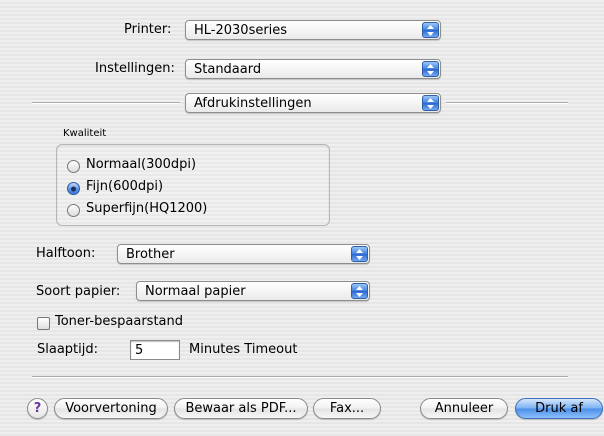  What do you see at coordinates (119, 321) in the screenshot?
I see `toner-save-label: Toner-bespaarstand` at bounding box center [119, 321].